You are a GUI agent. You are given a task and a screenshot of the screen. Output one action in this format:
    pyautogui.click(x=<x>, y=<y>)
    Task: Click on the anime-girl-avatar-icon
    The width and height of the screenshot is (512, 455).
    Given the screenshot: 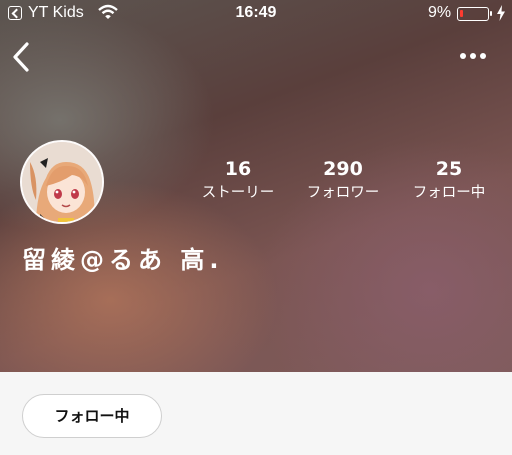 What is the action you would take?
    pyautogui.click(x=62, y=182)
    